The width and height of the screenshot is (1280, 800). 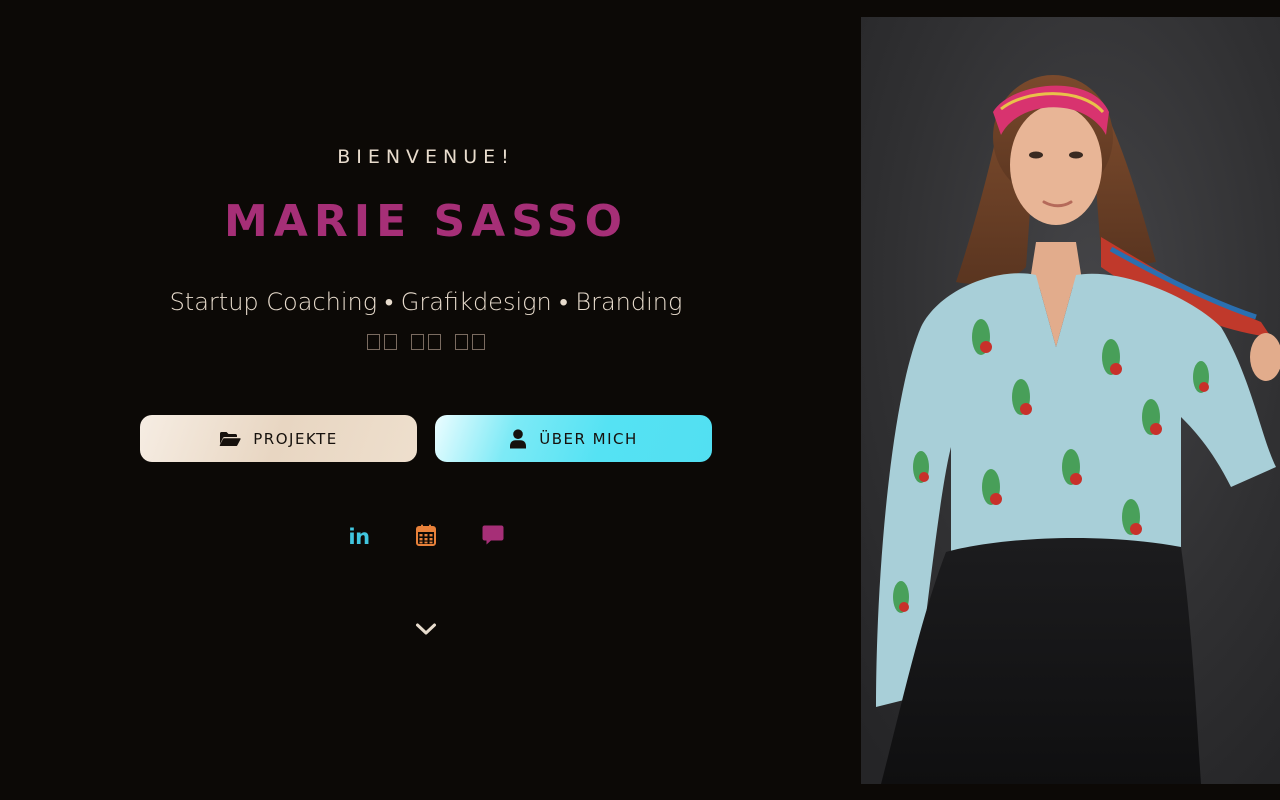 I want to click on chevron-down-icon, so click(x=426, y=631).